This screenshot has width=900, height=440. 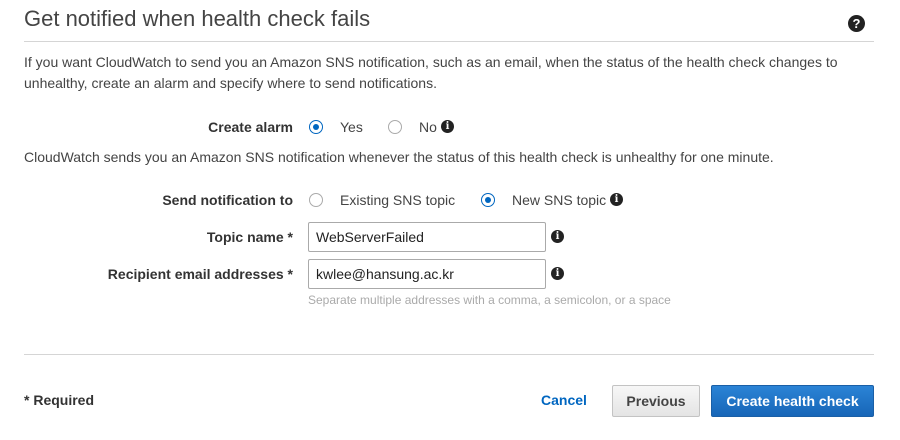 What do you see at coordinates (564, 400) in the screenshot?
I see `cancel-button: Cancel` at bounding box center [564, 400].